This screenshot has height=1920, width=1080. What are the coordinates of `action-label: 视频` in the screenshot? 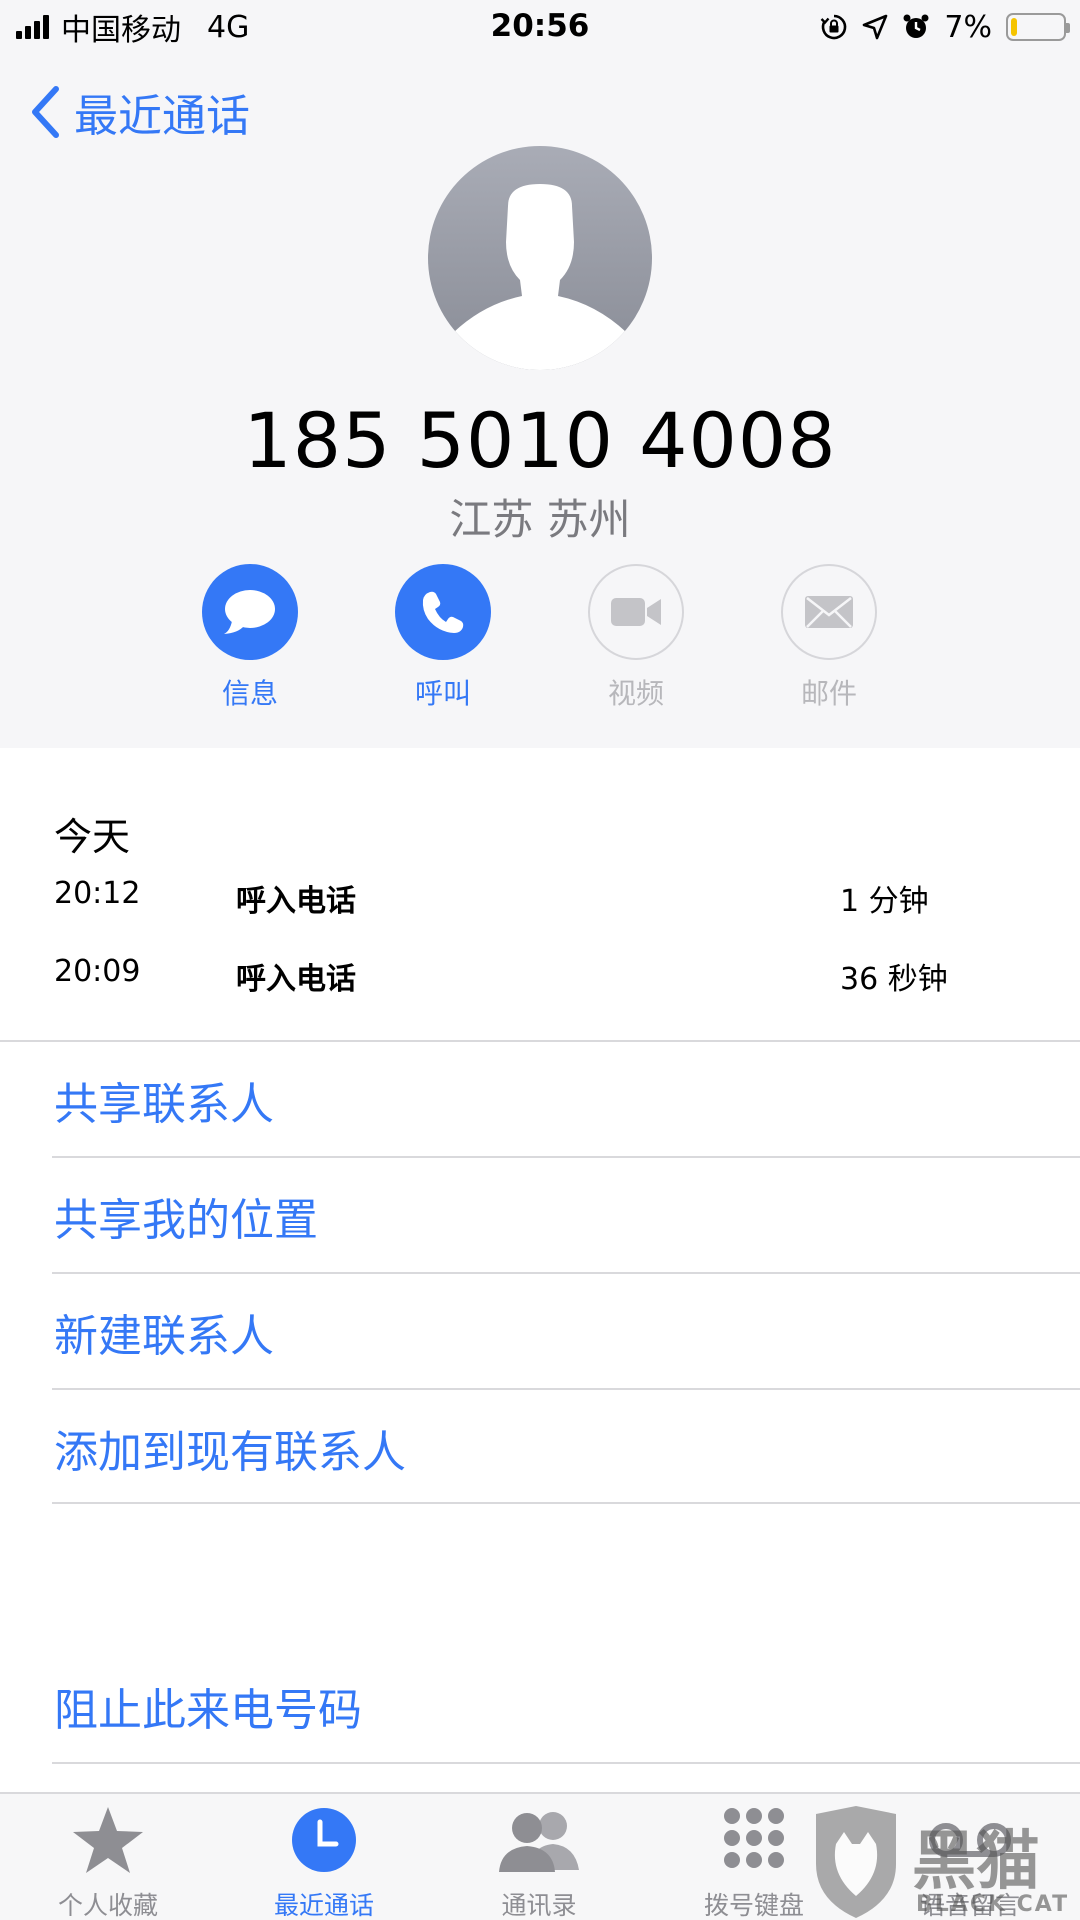 It's located at (635, 693).